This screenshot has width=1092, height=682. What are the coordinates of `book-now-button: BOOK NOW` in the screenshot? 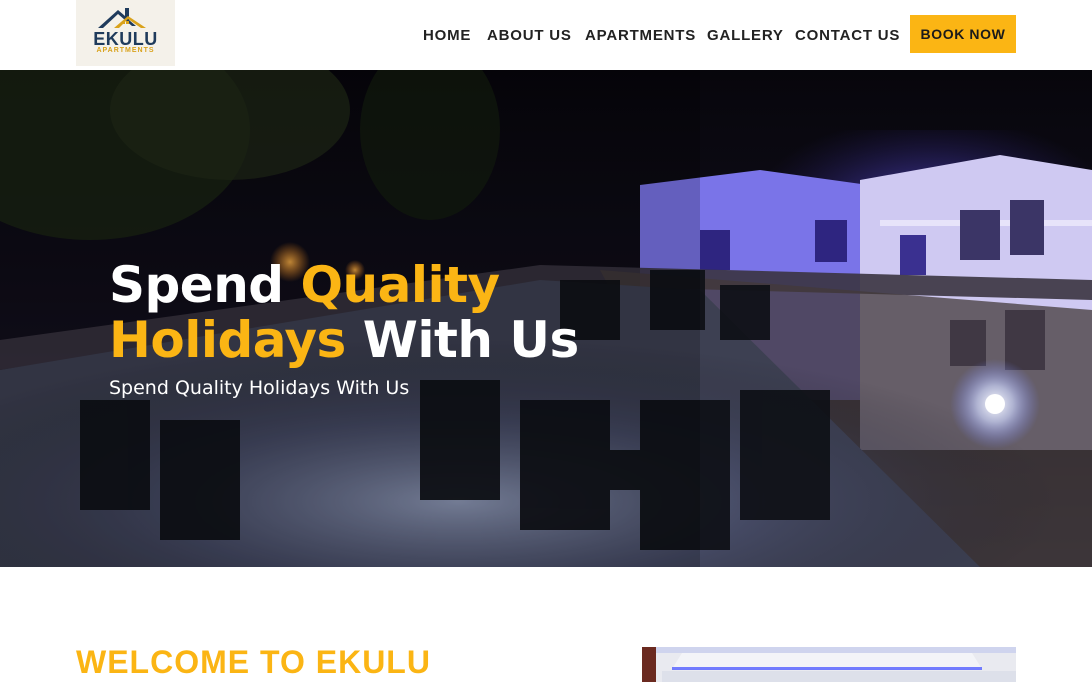 It's located at (963, 34).